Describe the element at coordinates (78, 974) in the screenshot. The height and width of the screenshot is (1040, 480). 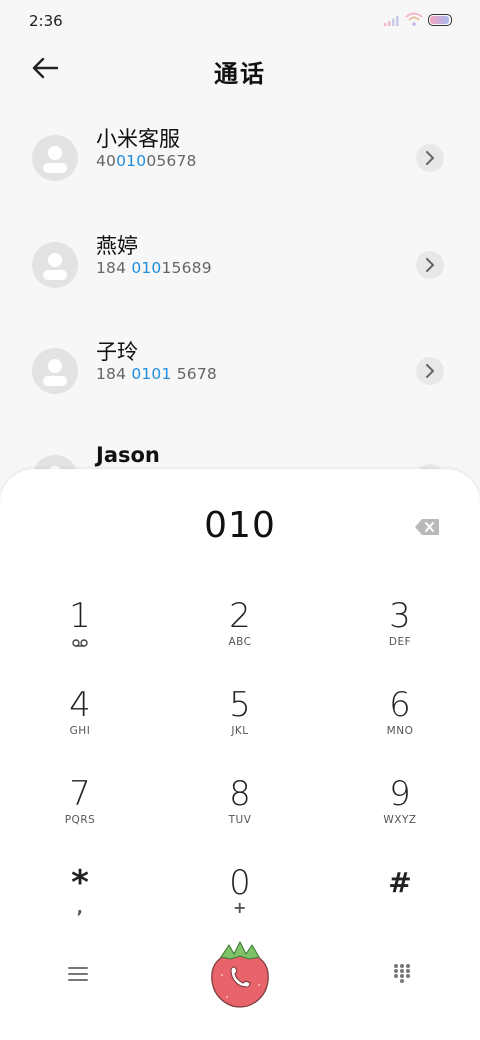
I see `menu-icon` at that location.